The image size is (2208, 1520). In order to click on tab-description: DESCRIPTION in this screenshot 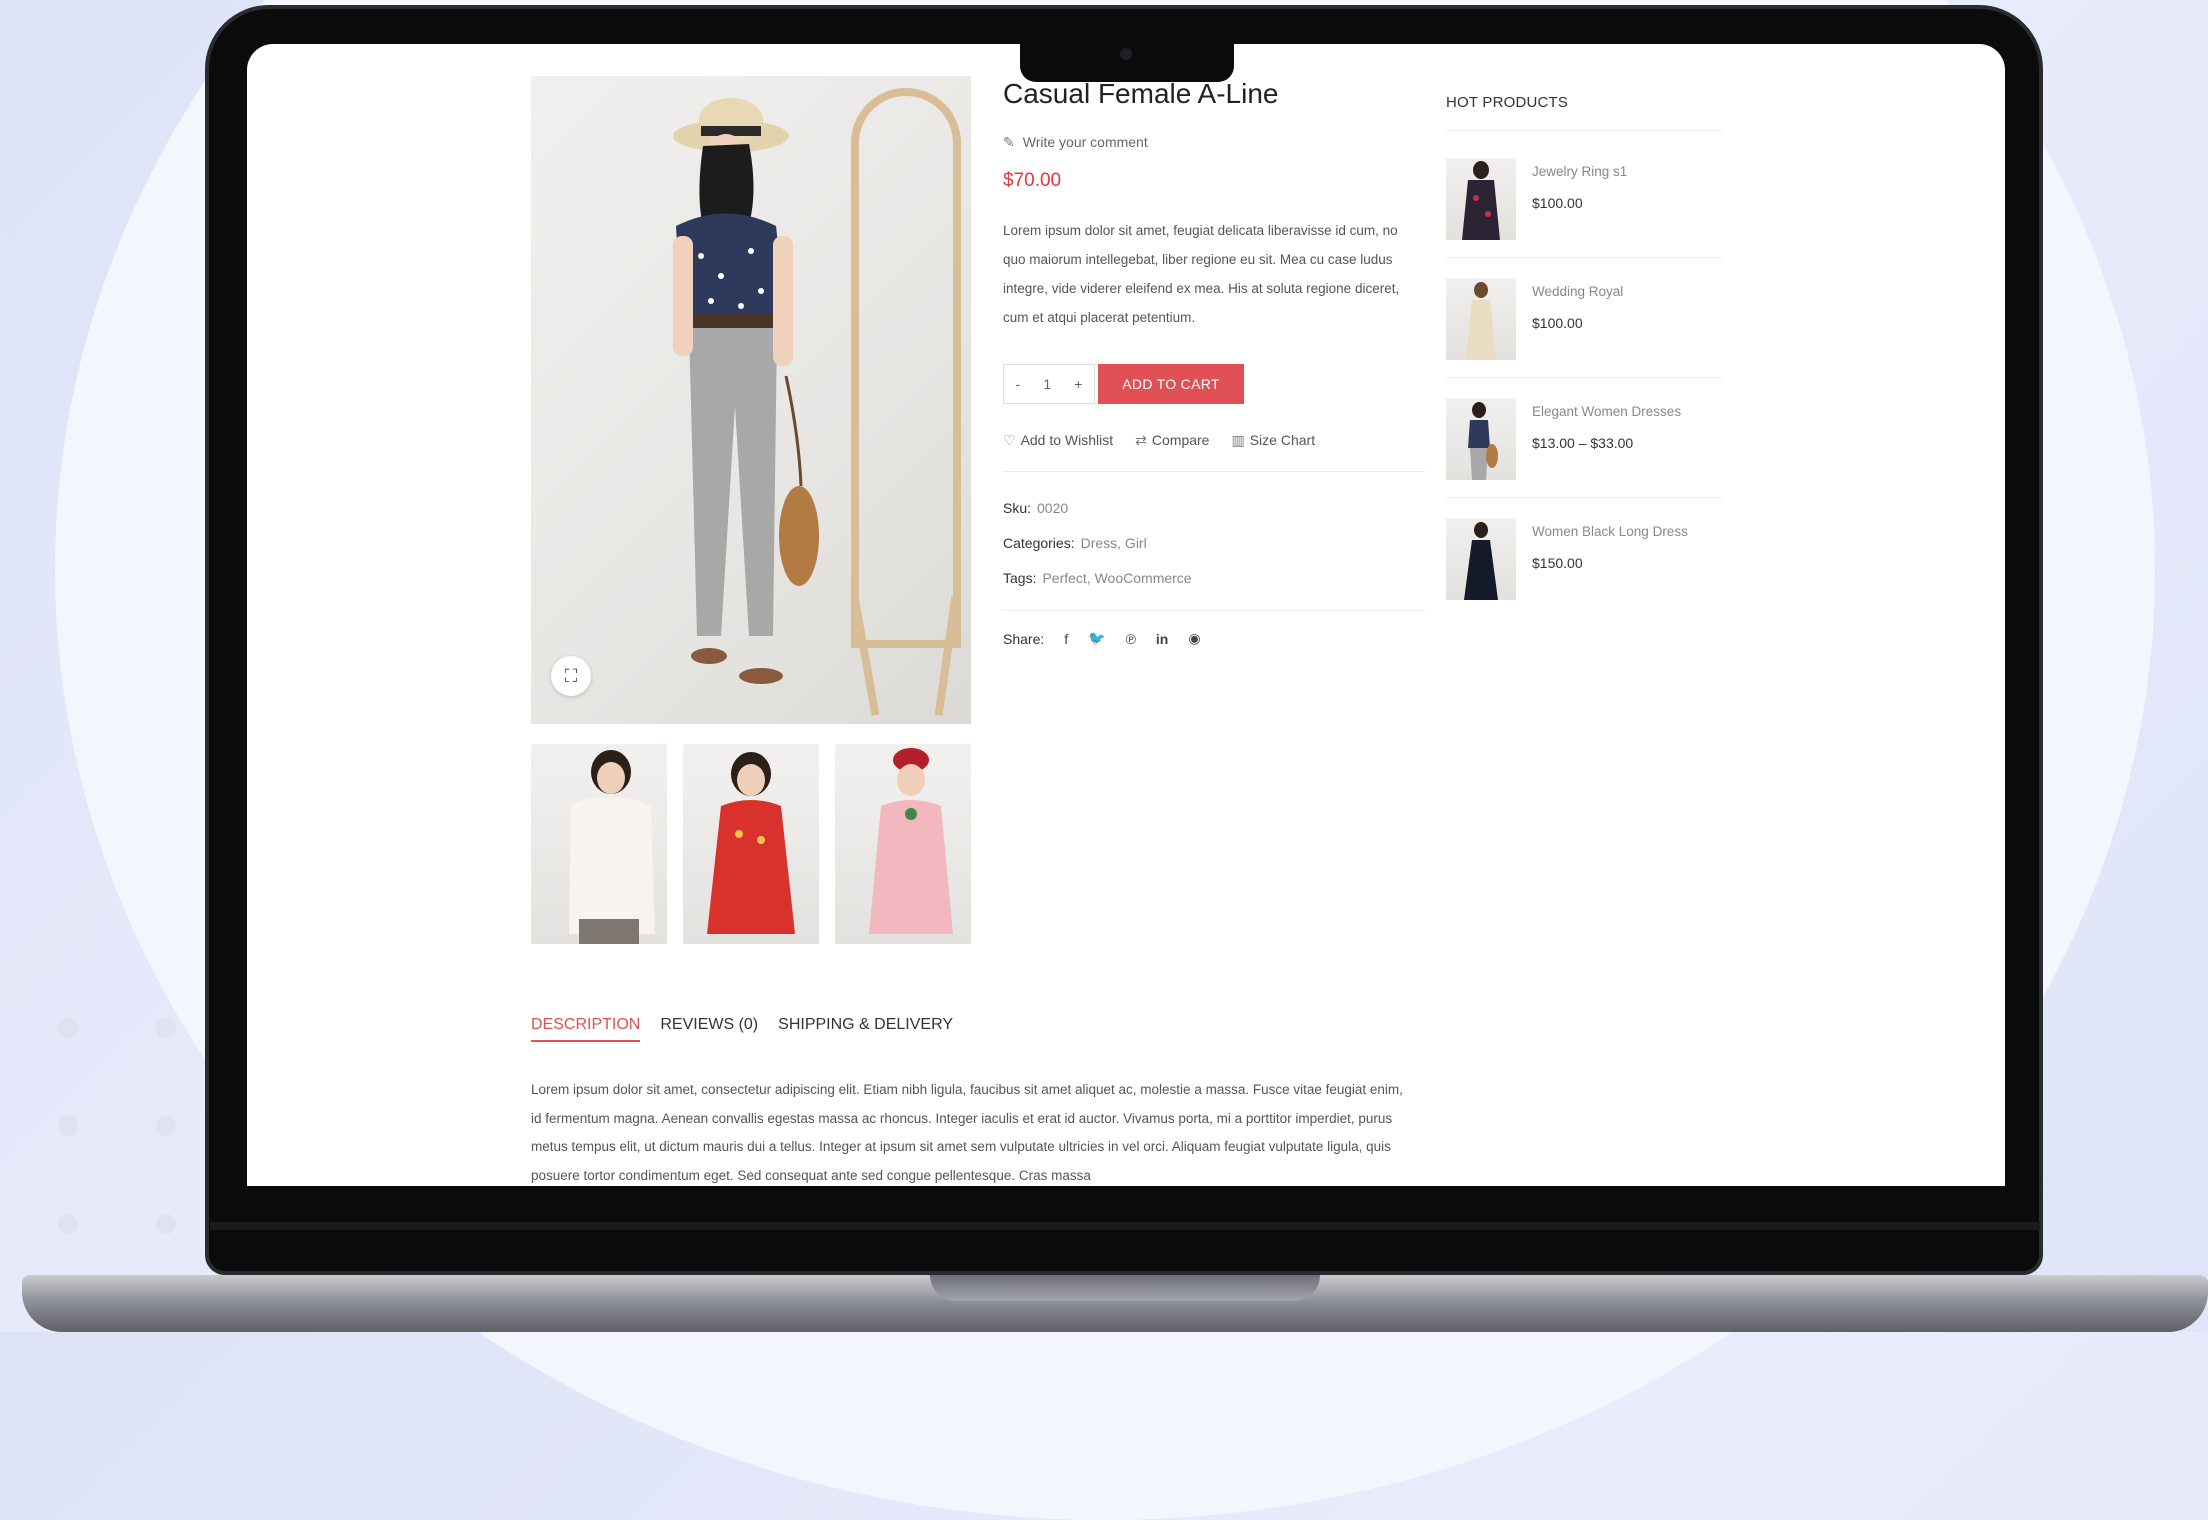, I will do `click(586, 1029)`.